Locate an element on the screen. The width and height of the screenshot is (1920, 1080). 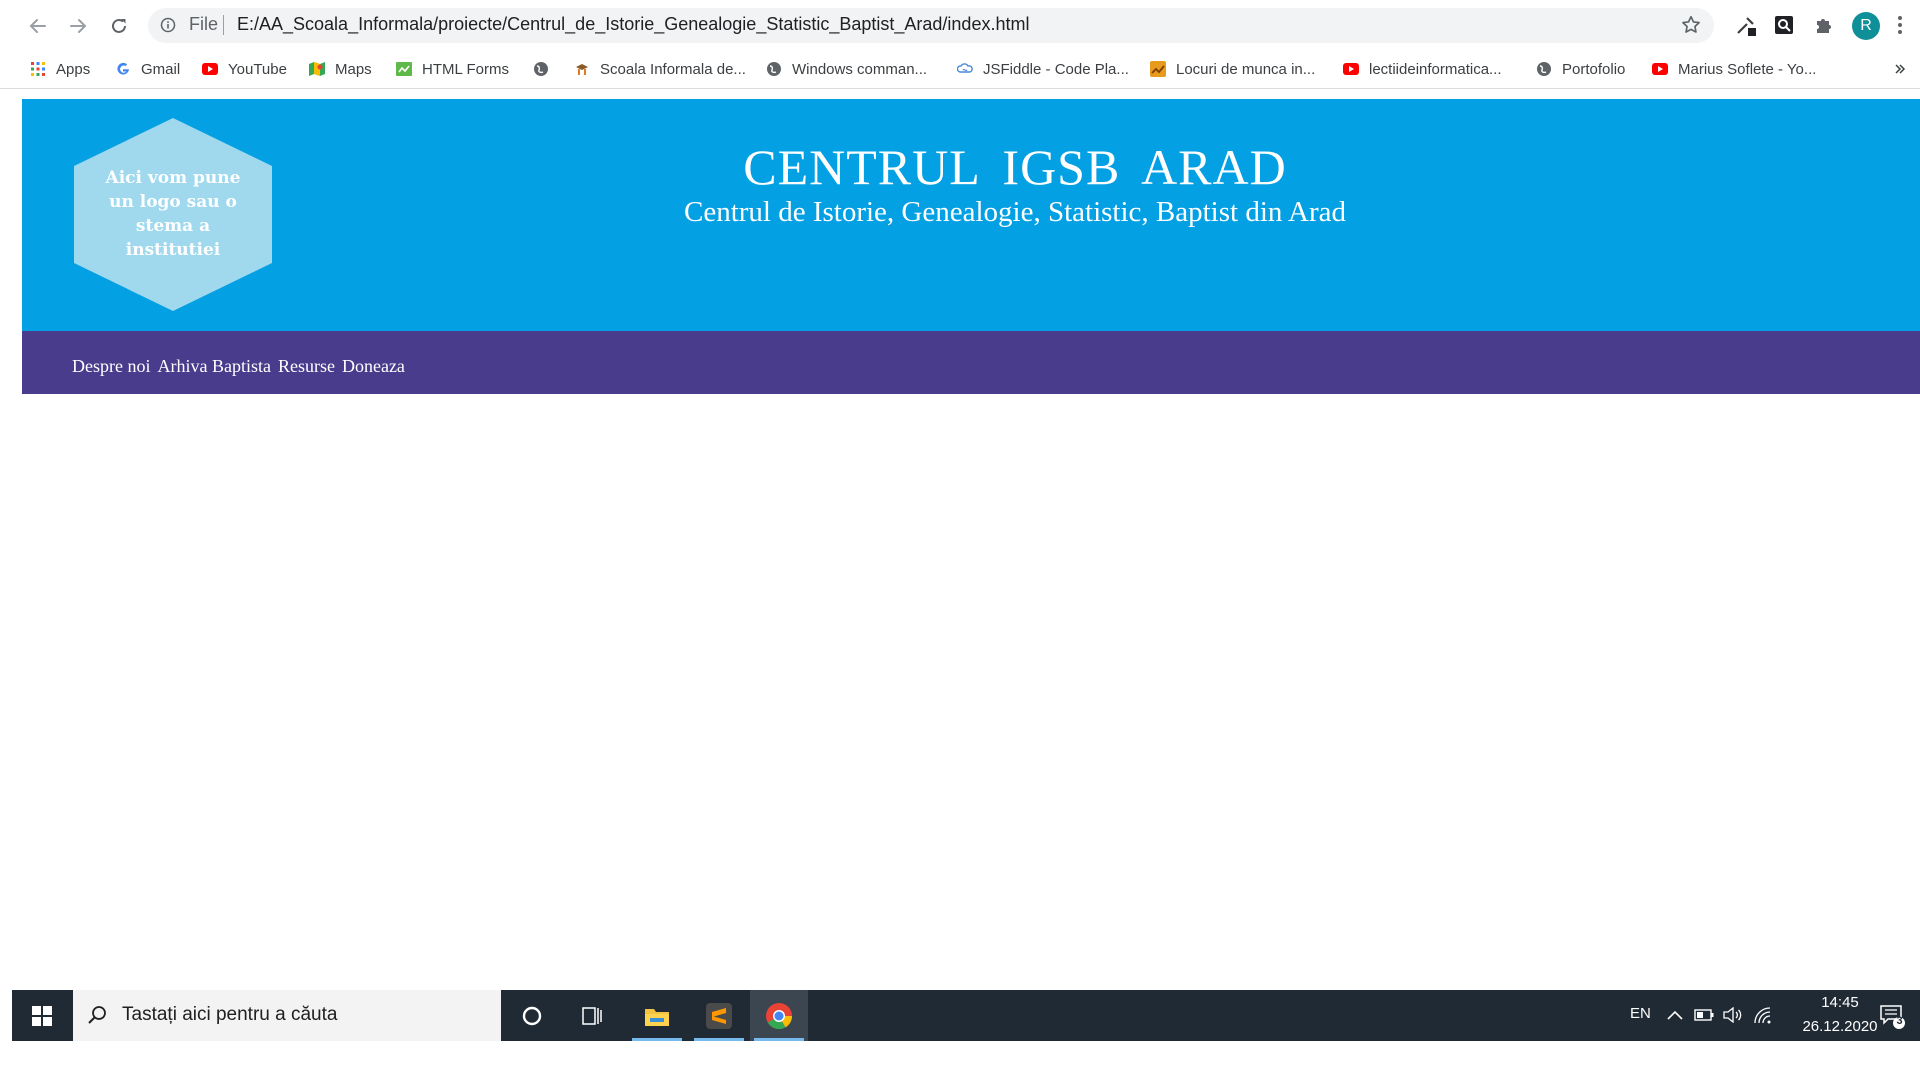
google-icon is located at coordinates (123, 68).